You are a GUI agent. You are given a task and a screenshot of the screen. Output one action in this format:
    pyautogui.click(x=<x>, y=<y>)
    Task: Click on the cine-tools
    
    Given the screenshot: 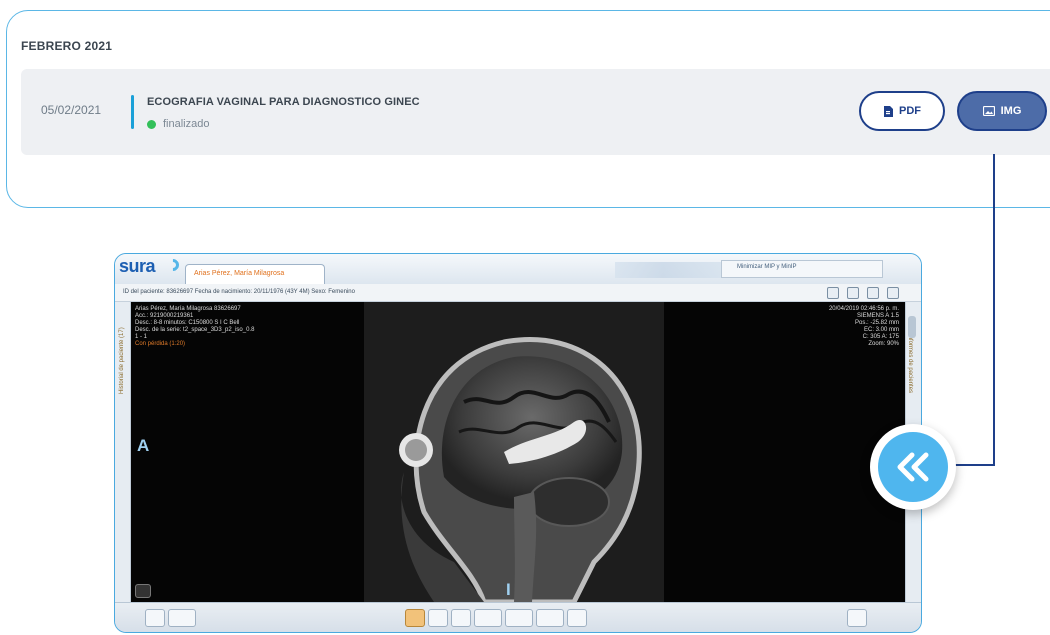 What is the action you would take?
    pyautogui.click(x=857, y=618)
    